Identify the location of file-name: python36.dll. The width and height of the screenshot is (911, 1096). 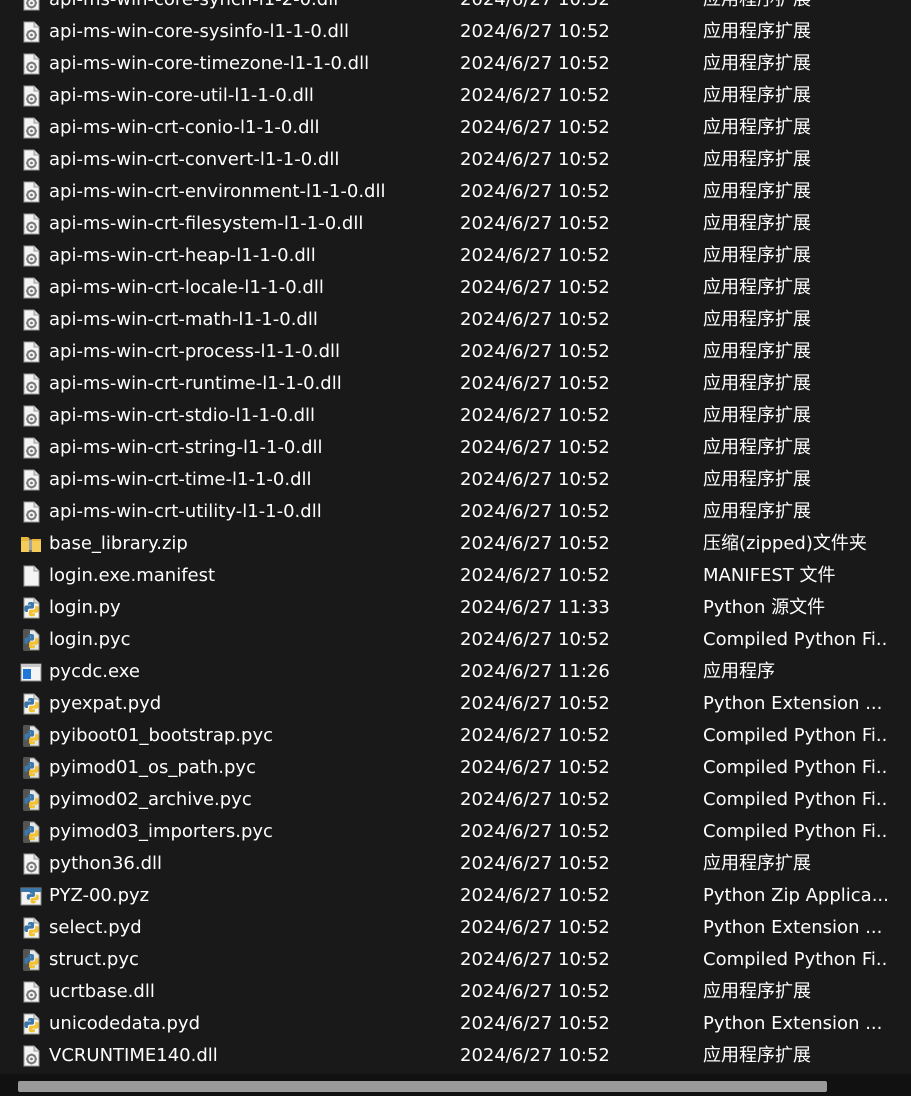
(105, 864).